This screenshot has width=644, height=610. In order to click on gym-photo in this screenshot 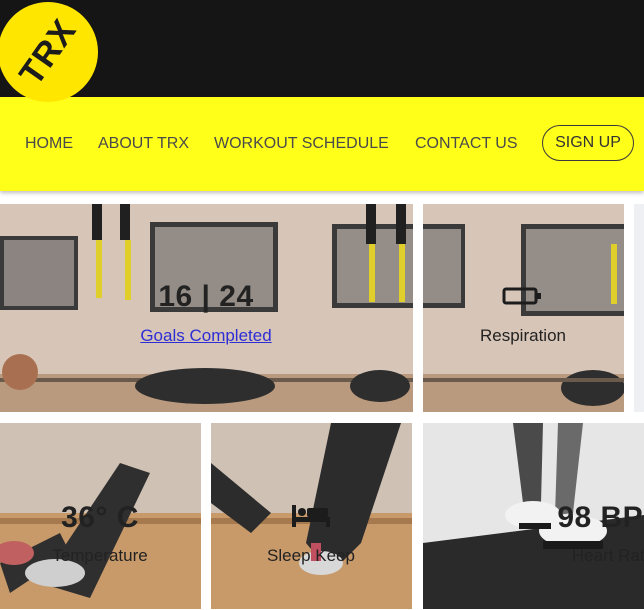, I will do `click(523, 308)`.